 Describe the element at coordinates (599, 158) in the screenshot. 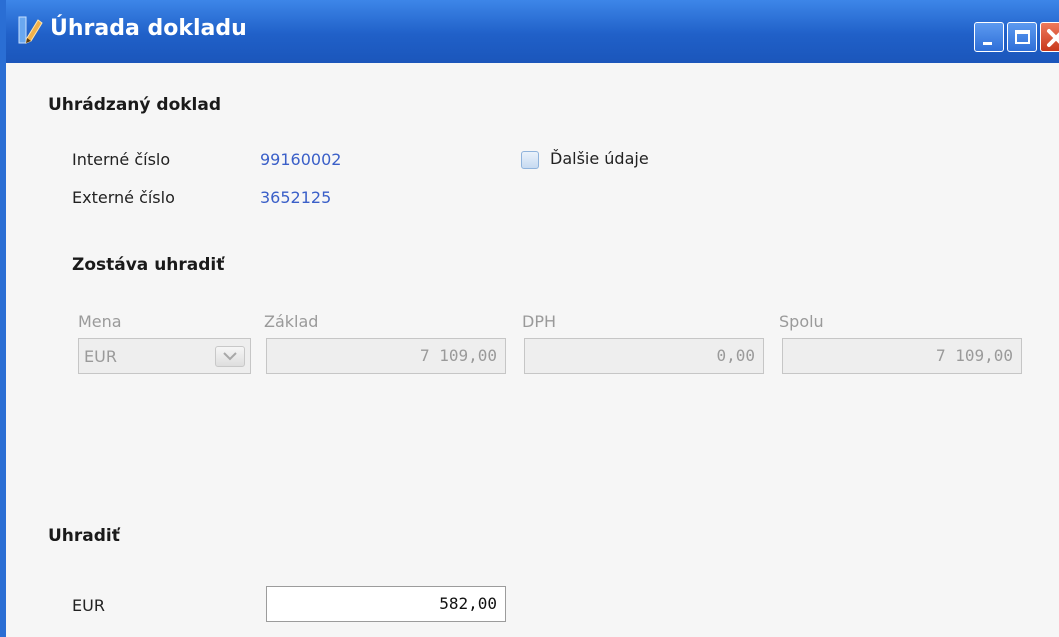

I see `more-details-label: Ďalšie údaje` at that location.